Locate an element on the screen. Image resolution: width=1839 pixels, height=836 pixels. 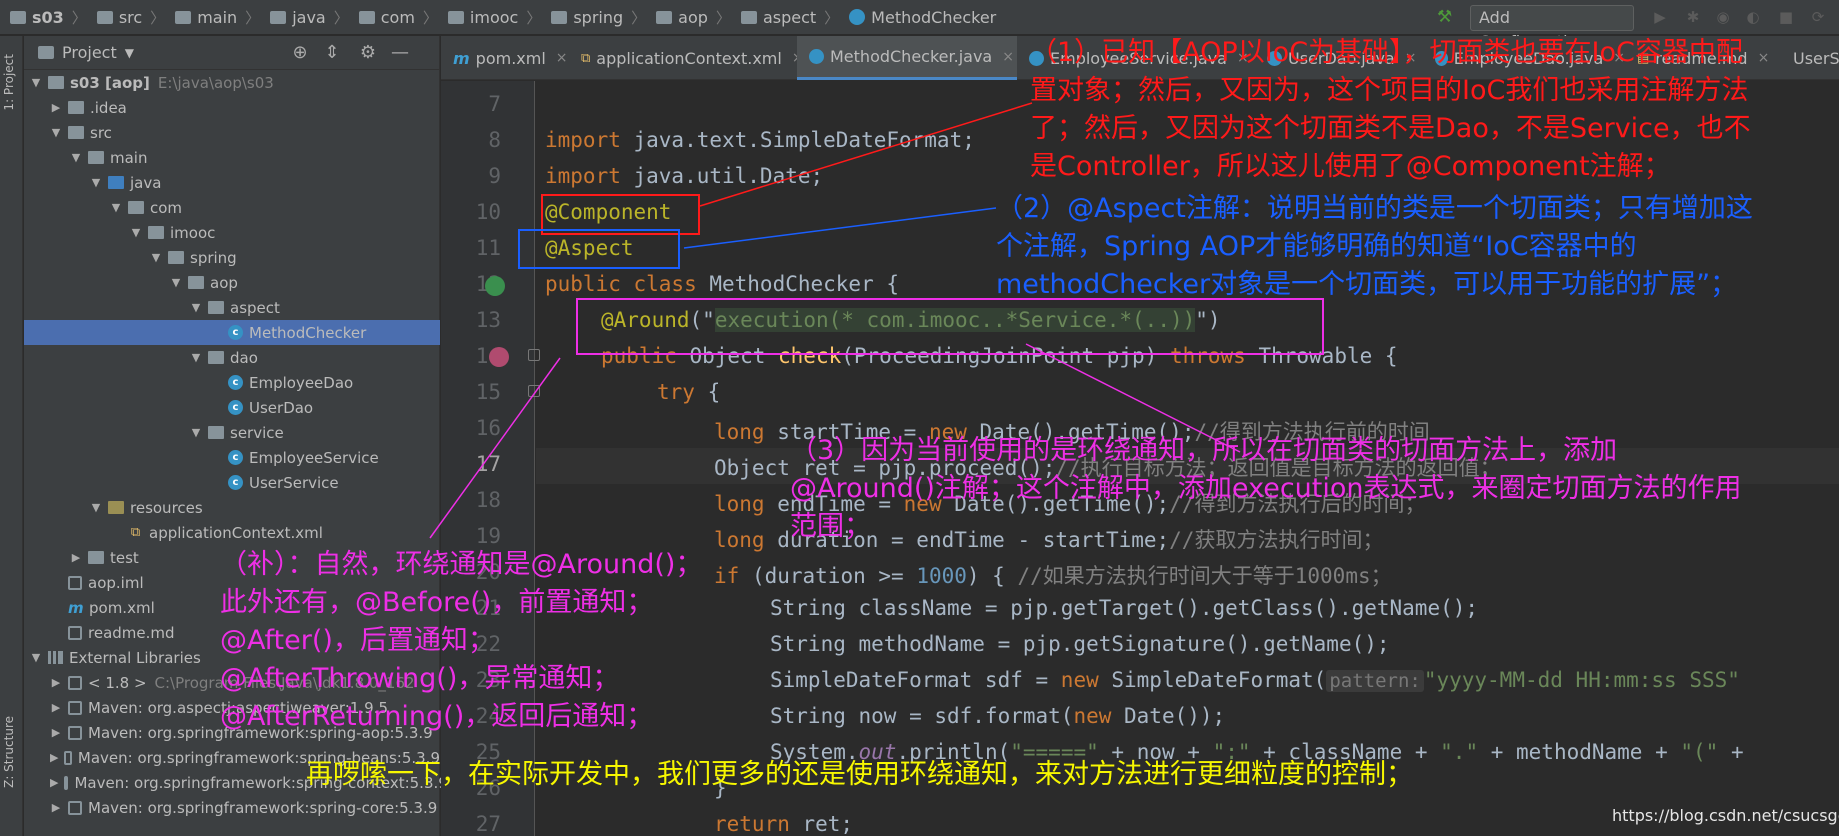
tool-window-strip: 1: Project Z: Structure is located at coordinates (11, 436).